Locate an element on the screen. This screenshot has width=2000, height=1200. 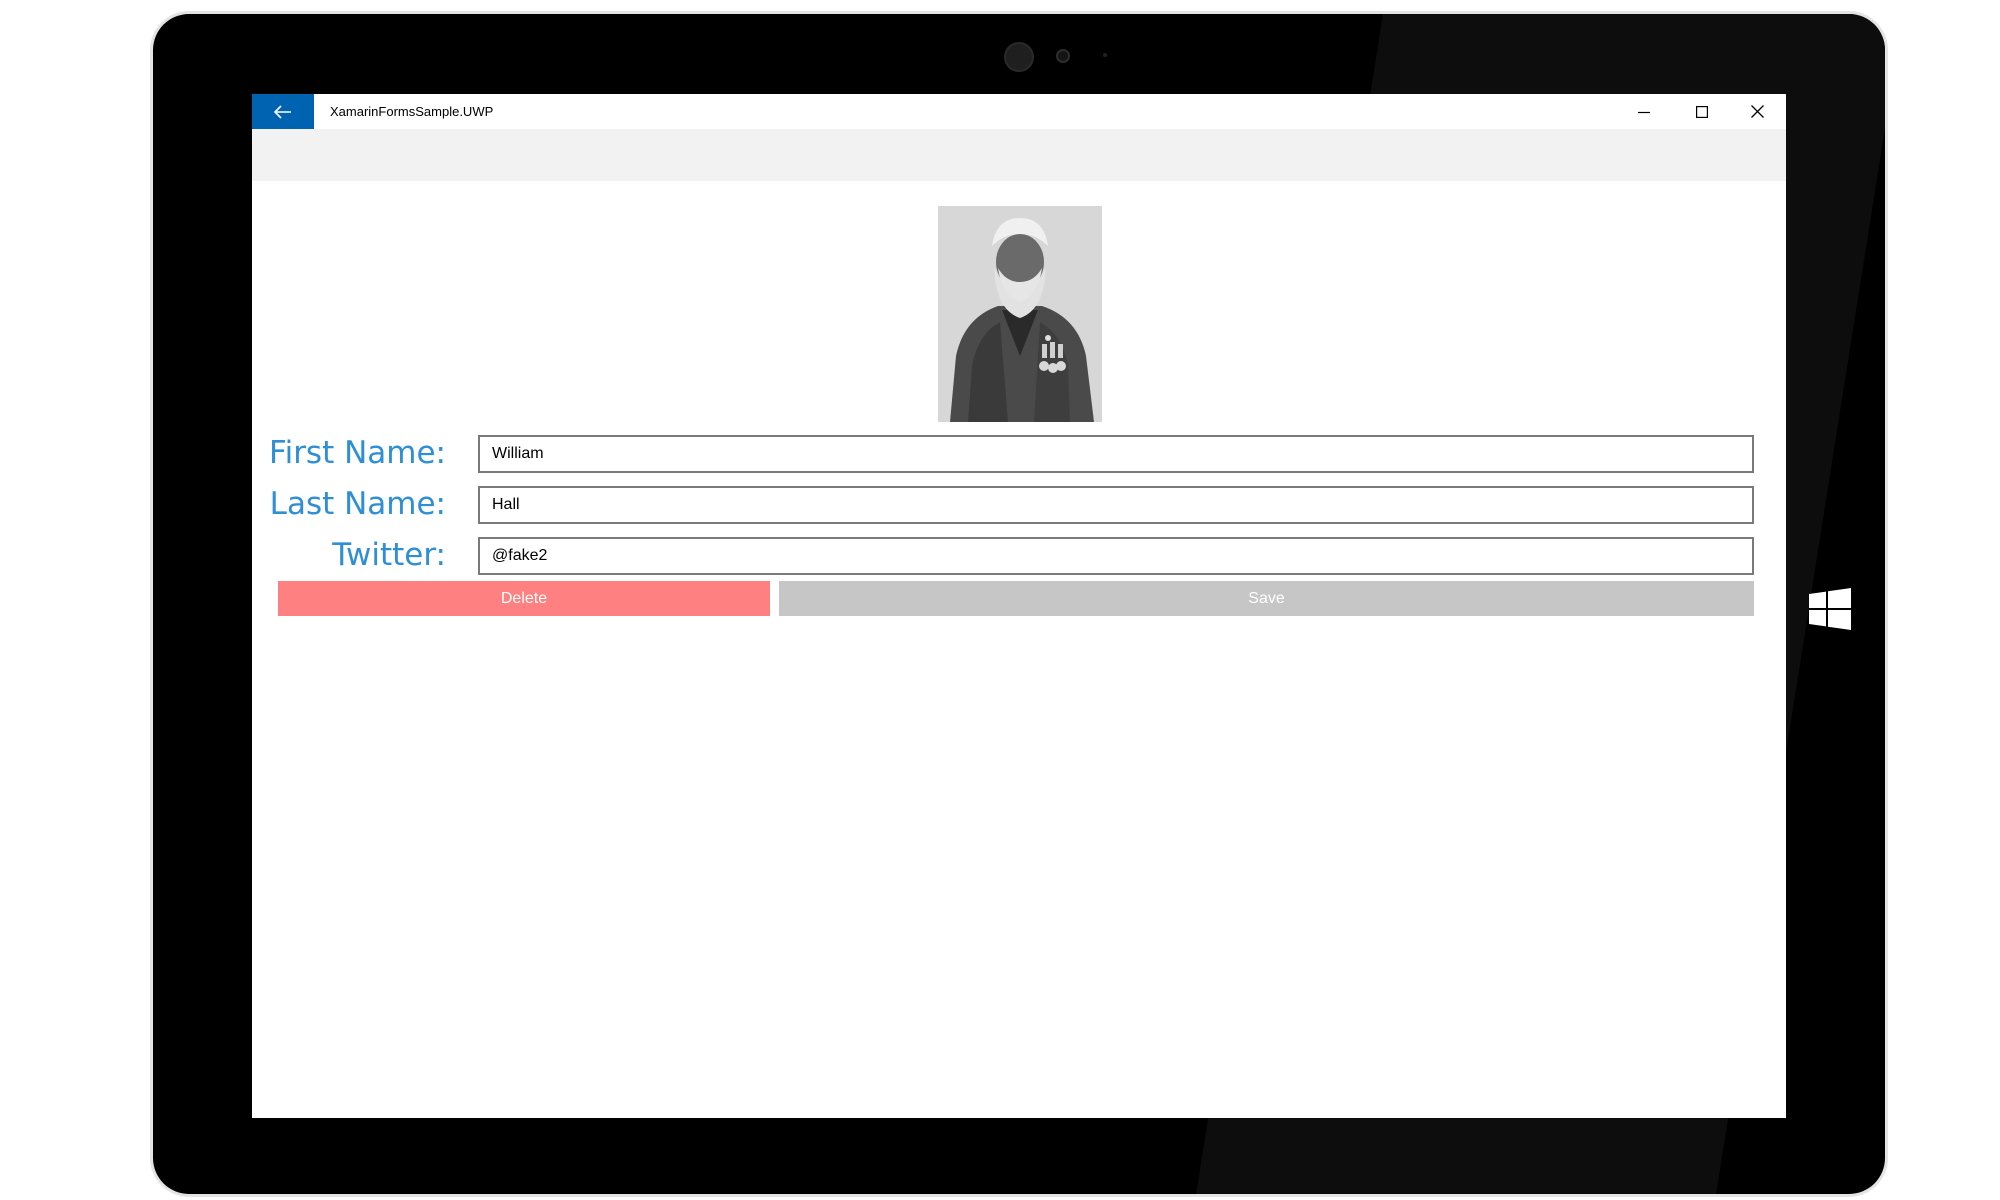
light-sensor is located at coordinates (1063, 56).